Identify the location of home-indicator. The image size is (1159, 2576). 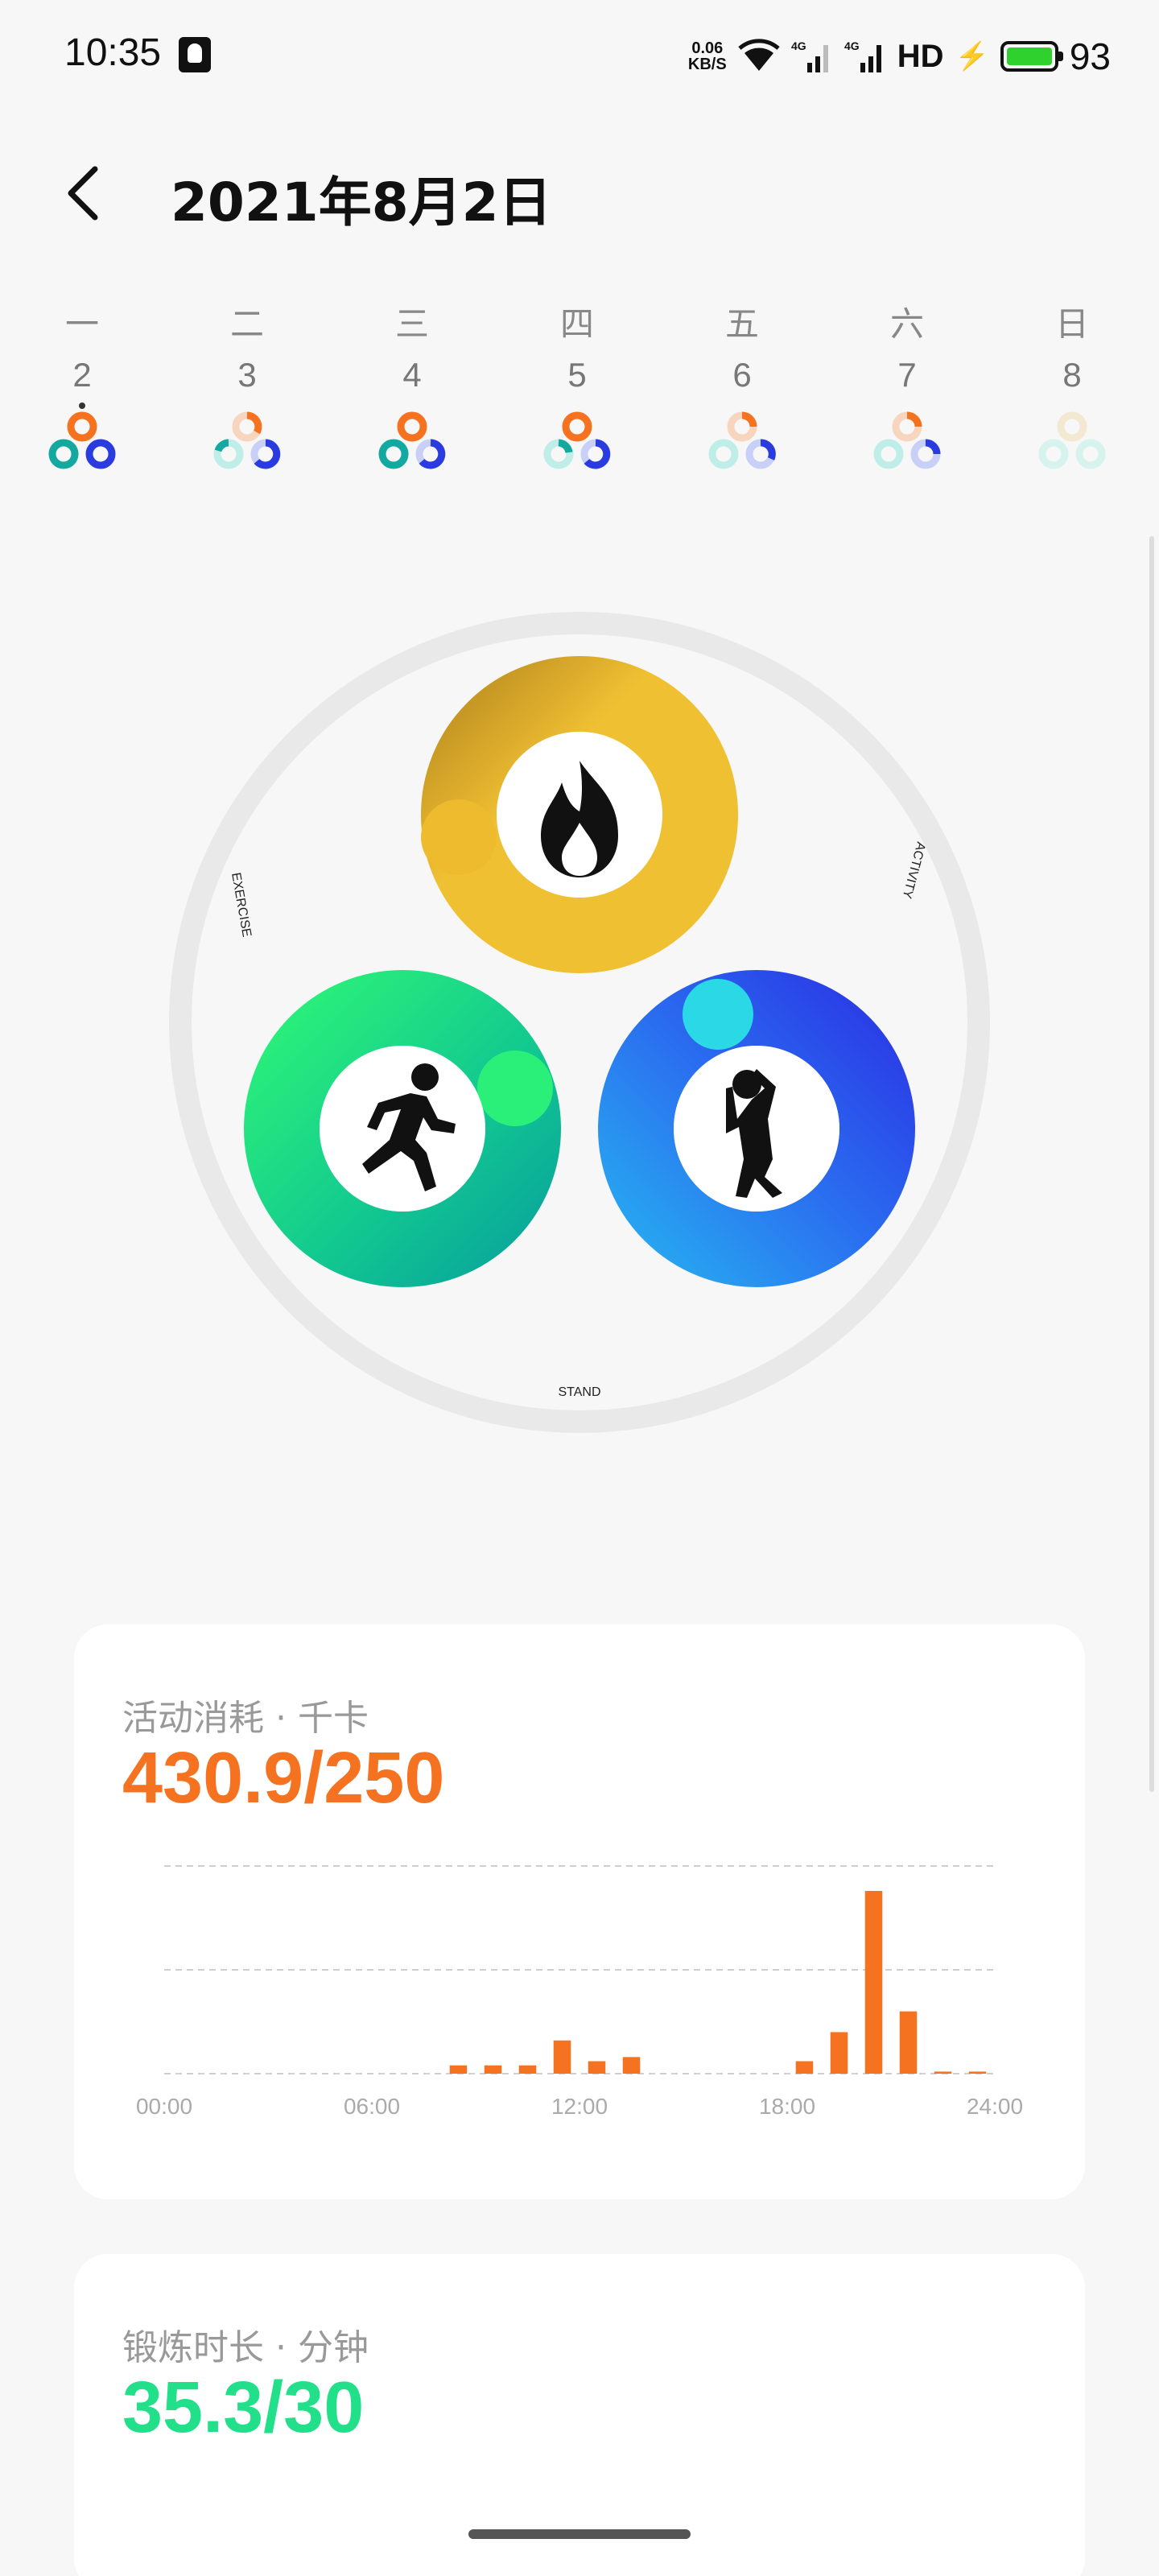
(579, 2534).